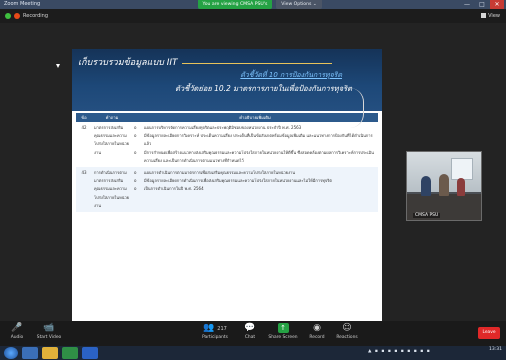 This screenshot has width=506, height=360. I want to click on participants-label: Participants, so click(215, 337).